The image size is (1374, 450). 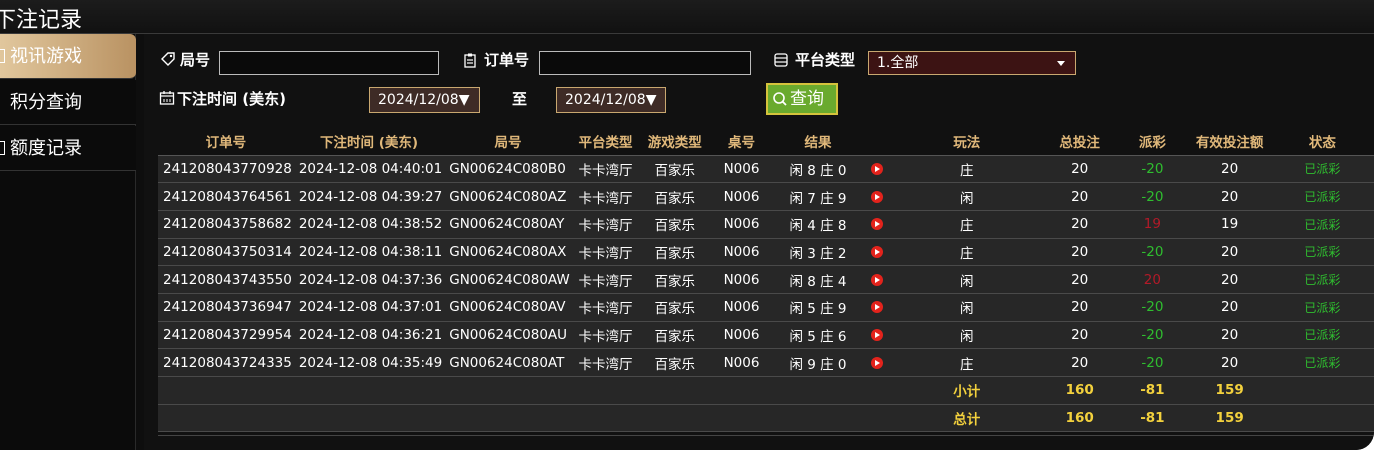 What do you see at coordinates (825, 60) in the screenshot?
I see `platform-label: 平台类型` at bounding box center [825, 60].